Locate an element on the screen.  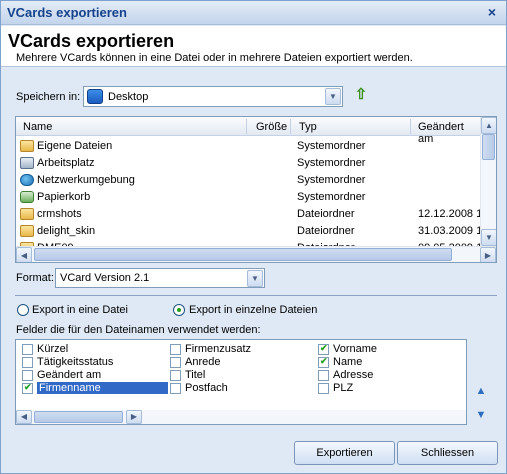
field-label: Postfach is located at coordinates (206, 388).